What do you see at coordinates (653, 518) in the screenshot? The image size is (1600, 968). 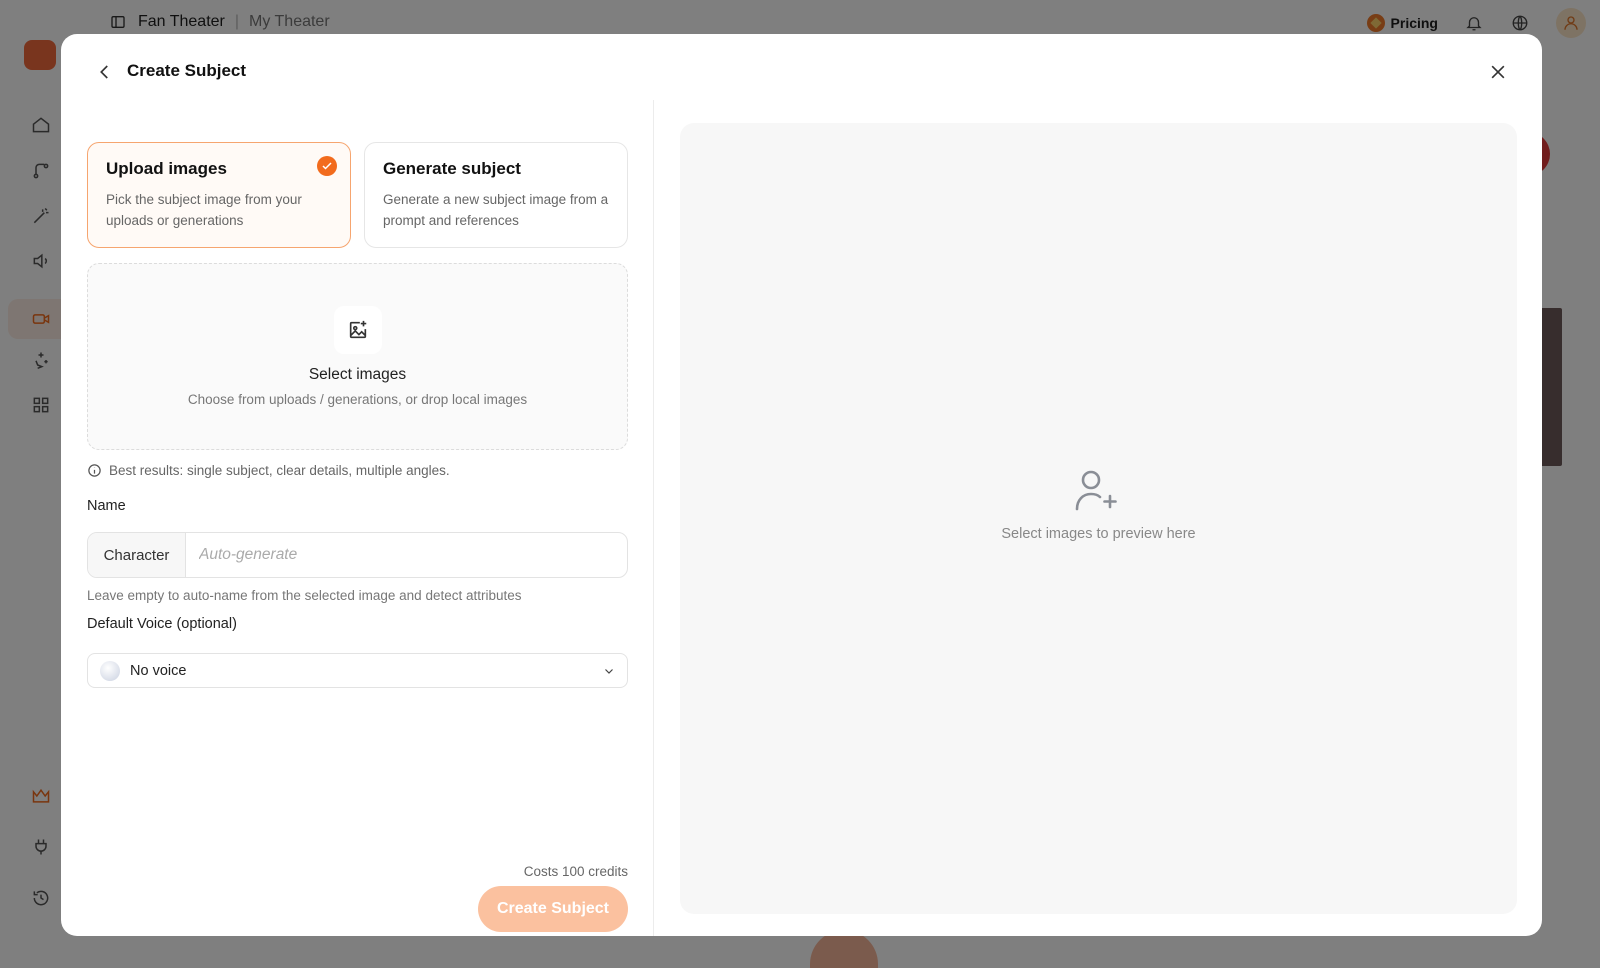 I see `pane-divider` at bounding box center [653, 518].